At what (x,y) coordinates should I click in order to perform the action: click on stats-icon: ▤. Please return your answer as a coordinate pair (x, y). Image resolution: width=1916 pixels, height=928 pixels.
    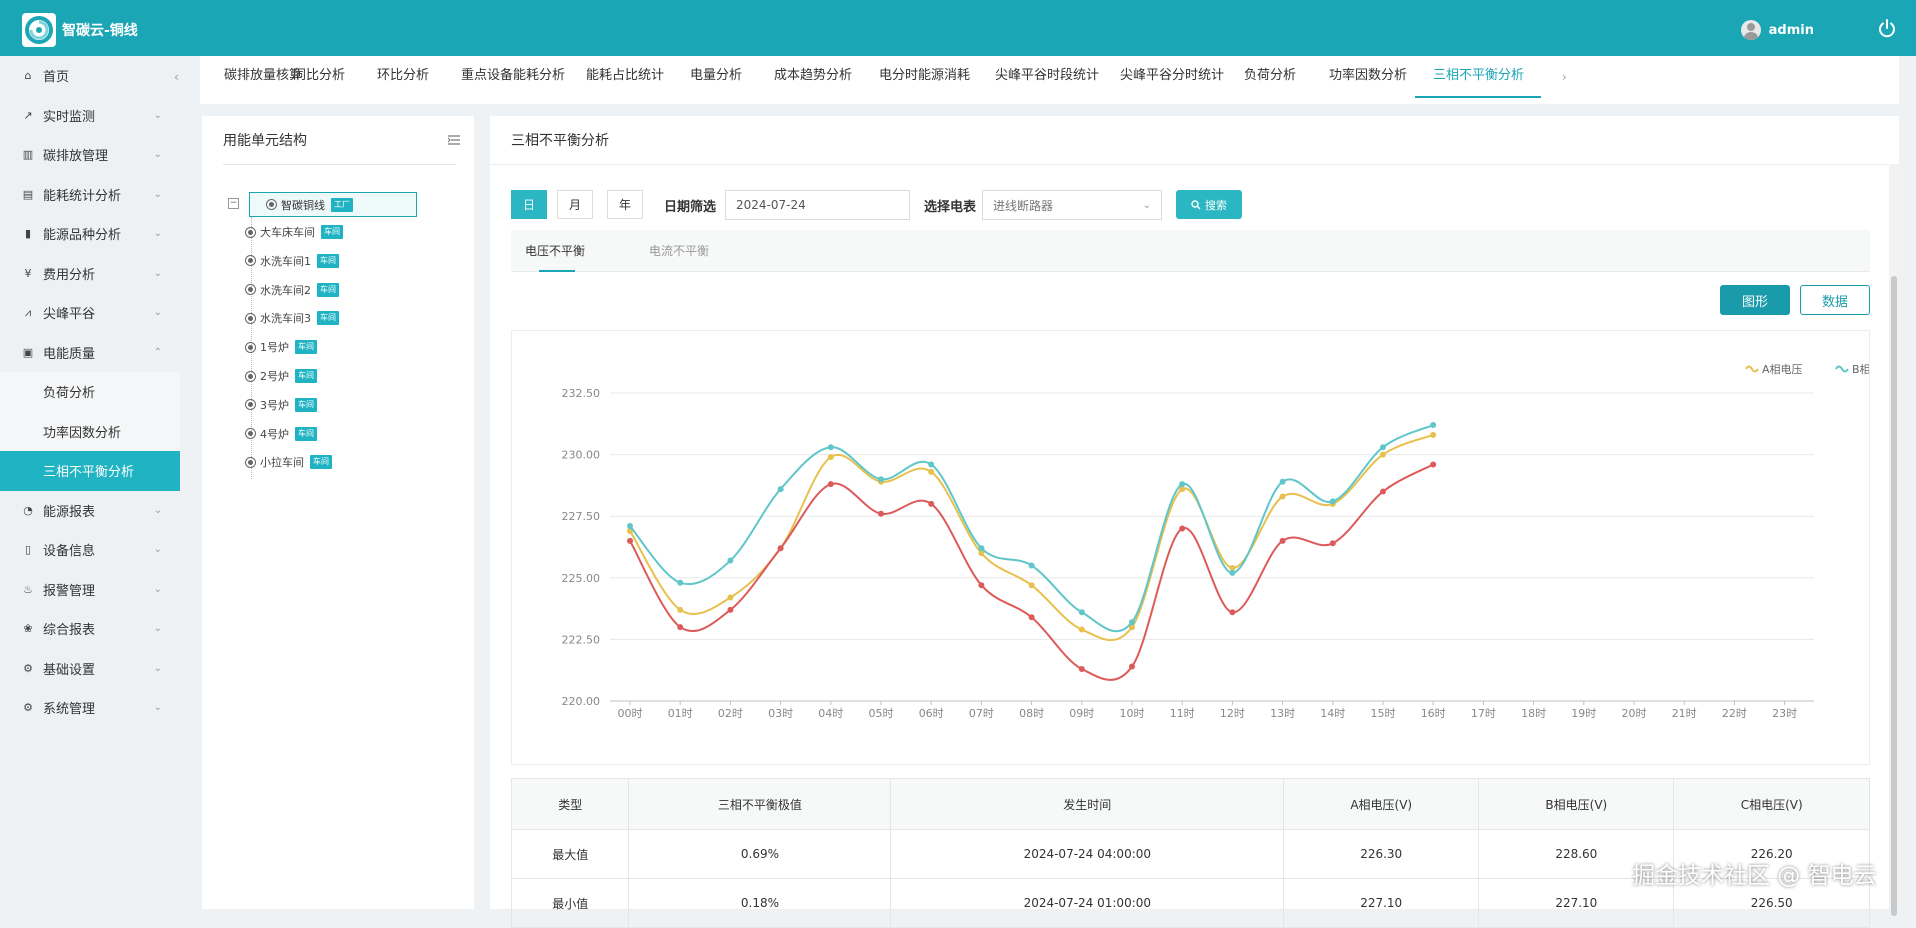
    Looking at the image, I should click on (28, 194).